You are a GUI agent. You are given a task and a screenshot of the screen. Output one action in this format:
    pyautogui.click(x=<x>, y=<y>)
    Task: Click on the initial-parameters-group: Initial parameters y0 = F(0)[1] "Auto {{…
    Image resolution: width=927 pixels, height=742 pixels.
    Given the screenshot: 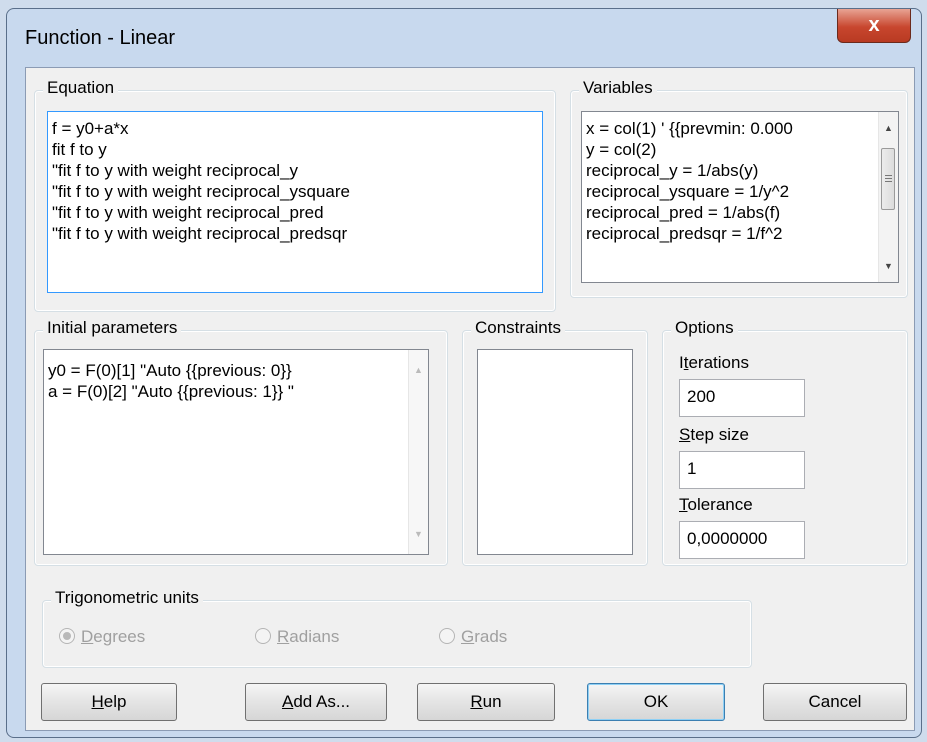 What is the action you would take?
    pyautogui.click(x=241, y=442)
    